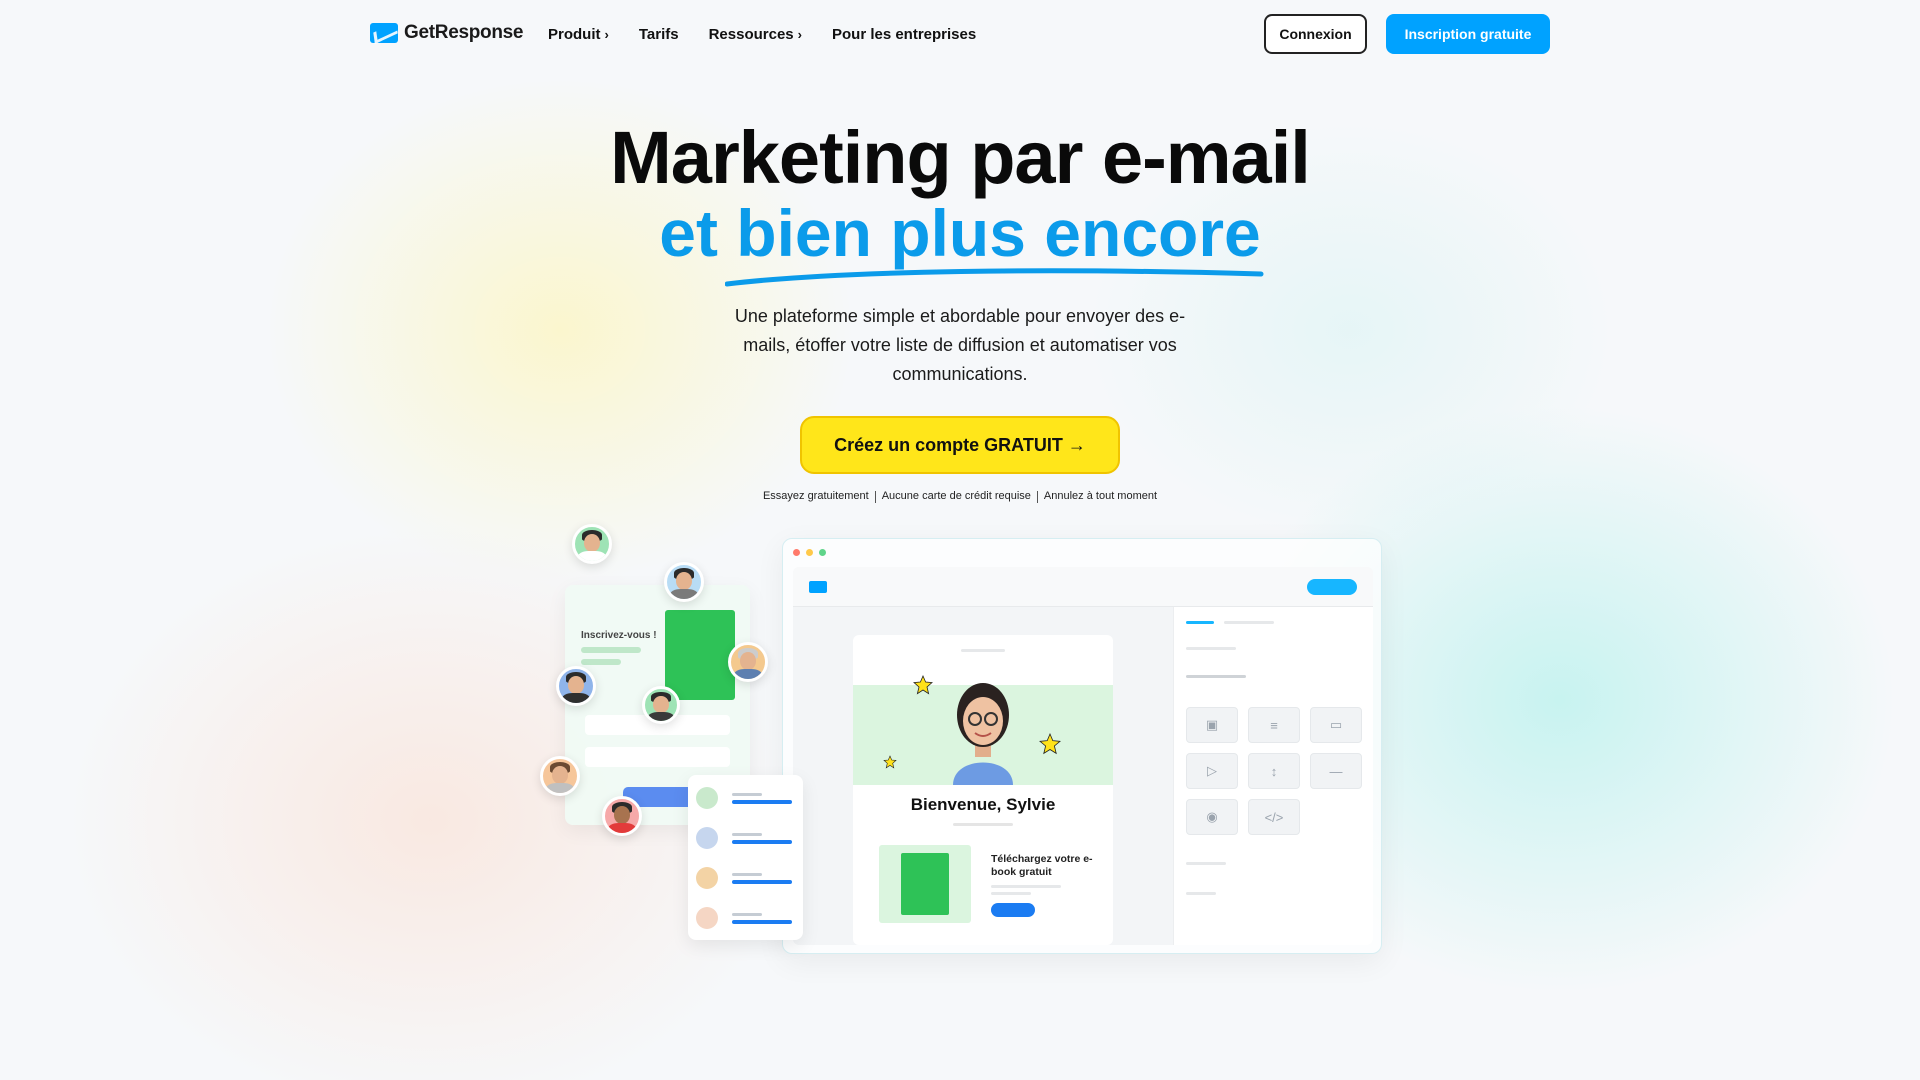 The image size is (1920, 1080). What do you see at coordinates (994, 277) in the screenshot?
I see `brush-underline-icon` at bounding box center [994, 277].